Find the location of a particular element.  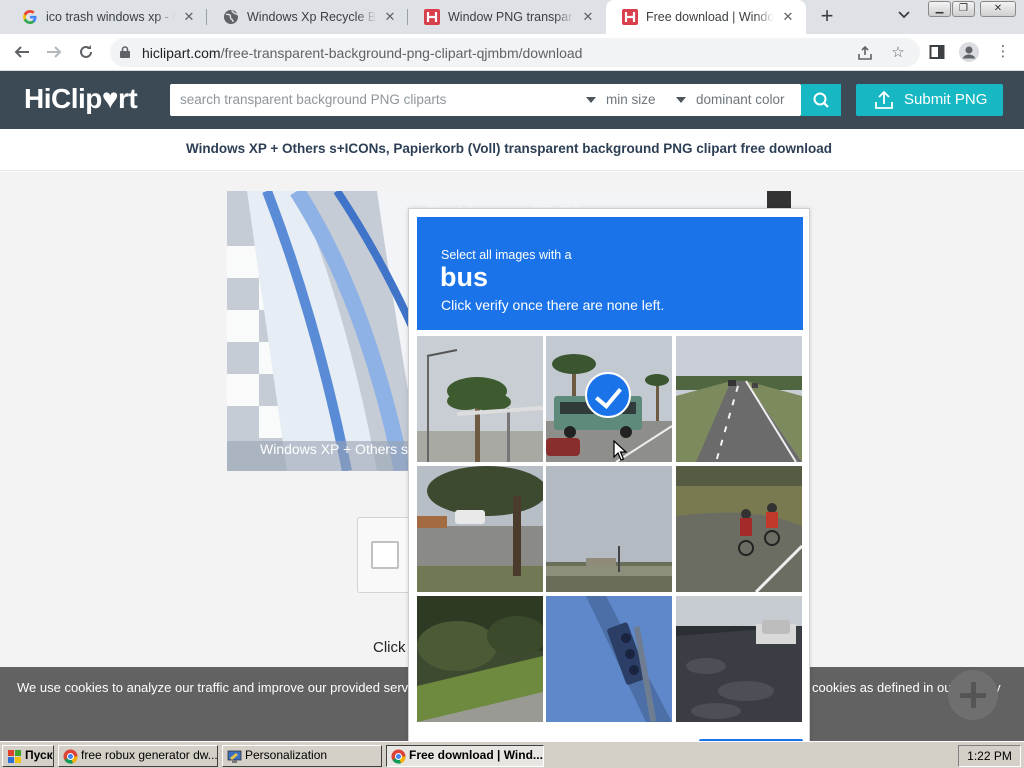

captcha-target: bus is located at coordinates (464, 277).